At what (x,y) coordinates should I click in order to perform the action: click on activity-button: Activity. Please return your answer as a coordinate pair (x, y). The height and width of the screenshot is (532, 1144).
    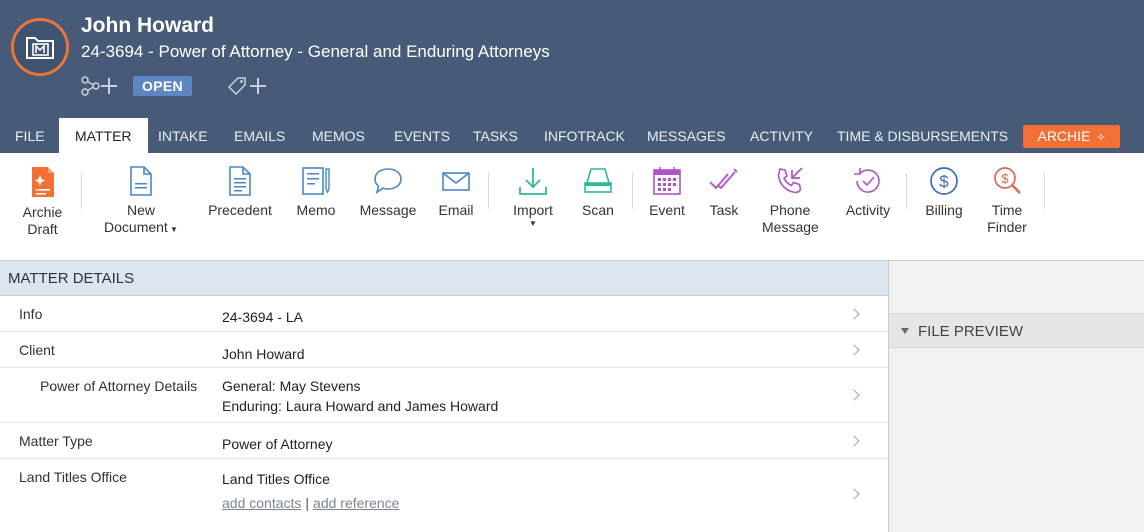
    Looking at the image, I should click on (868, 192).